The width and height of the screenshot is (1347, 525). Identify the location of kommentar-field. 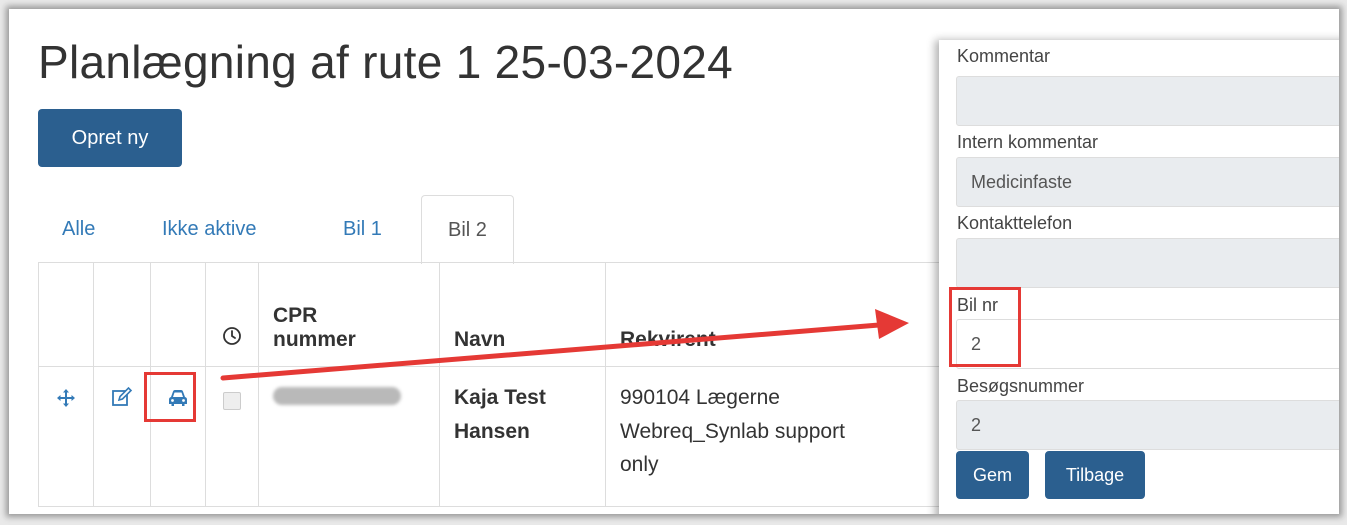
(1147, 101).